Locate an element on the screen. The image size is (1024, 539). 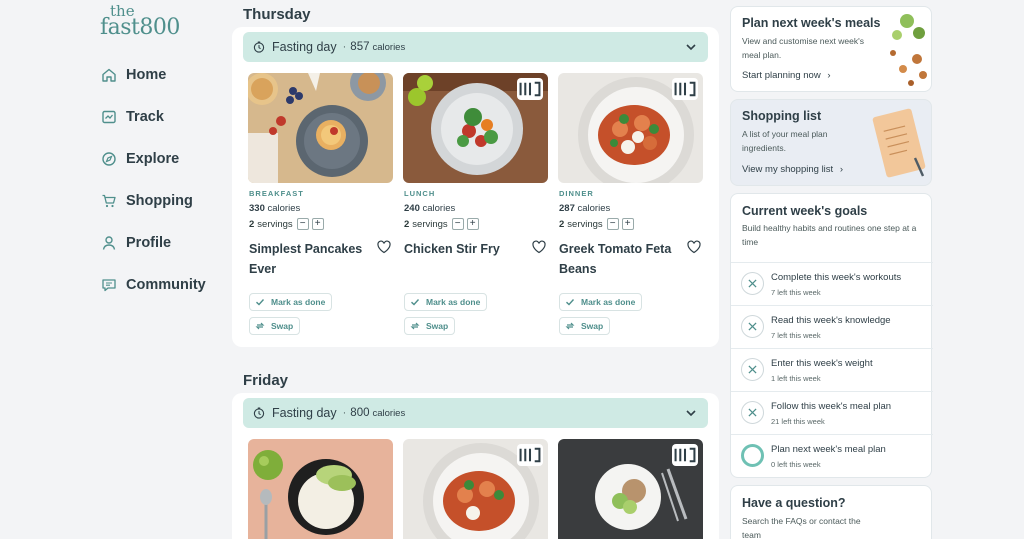
start-planning-link: Start planning now › is located at coordinates (786, 75).